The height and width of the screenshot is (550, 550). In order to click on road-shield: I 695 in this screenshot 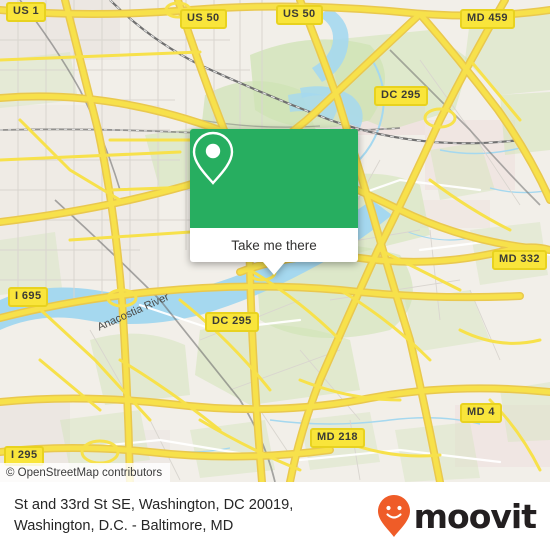, I will do `click(28, 297)`.